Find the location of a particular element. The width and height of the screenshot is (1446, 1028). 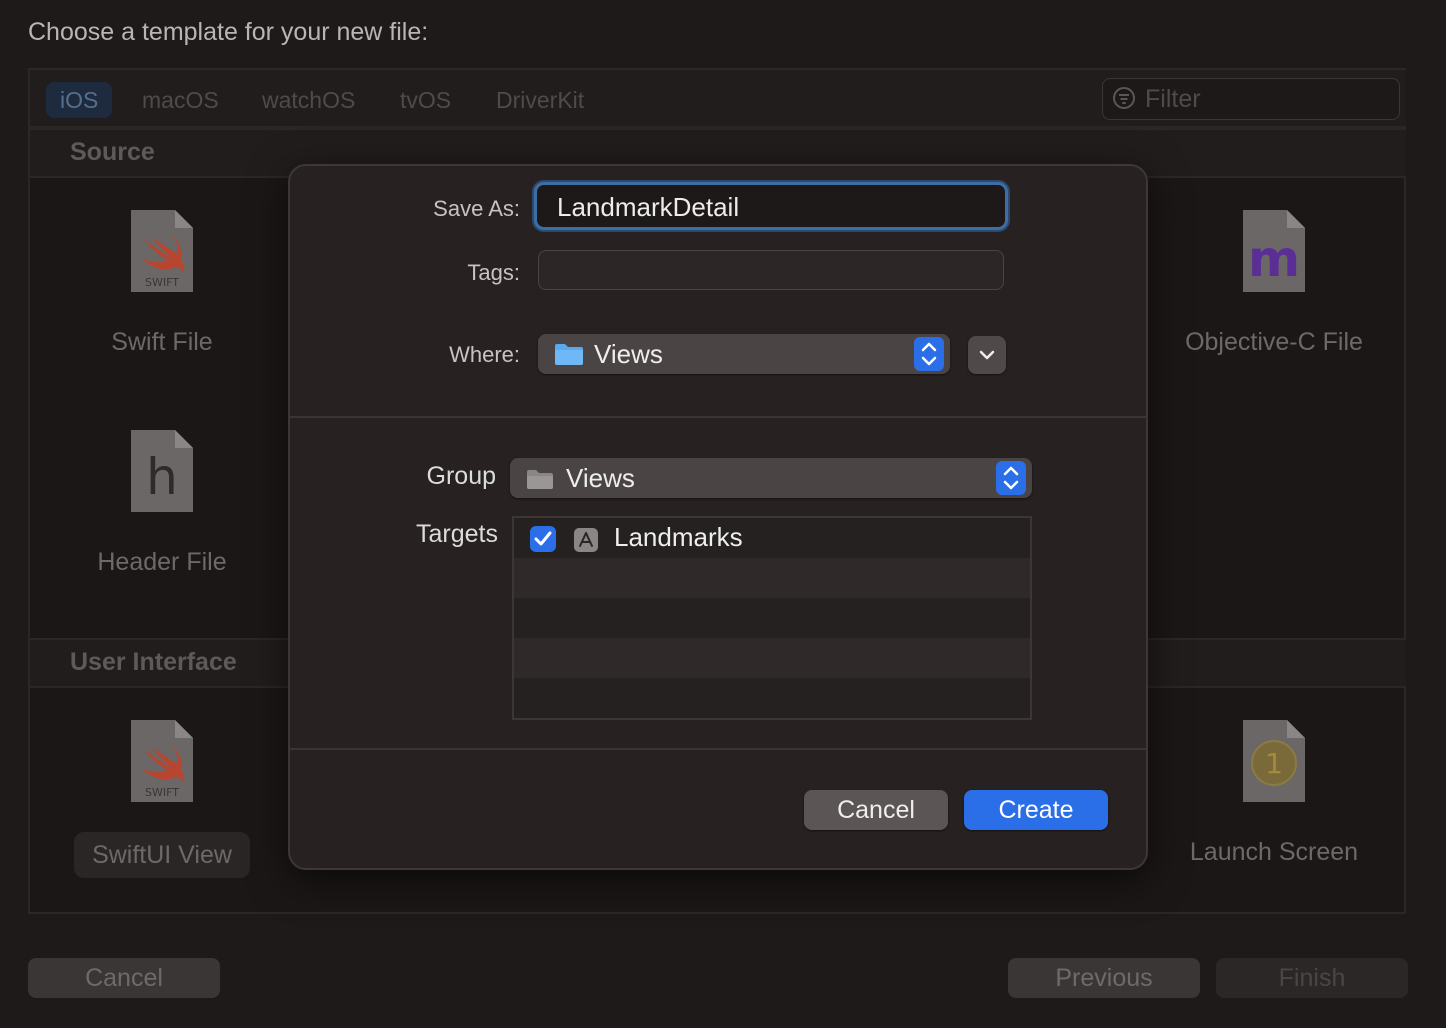

template-swift-file: SWIFT Swift File is located at coordinates (162, 285).